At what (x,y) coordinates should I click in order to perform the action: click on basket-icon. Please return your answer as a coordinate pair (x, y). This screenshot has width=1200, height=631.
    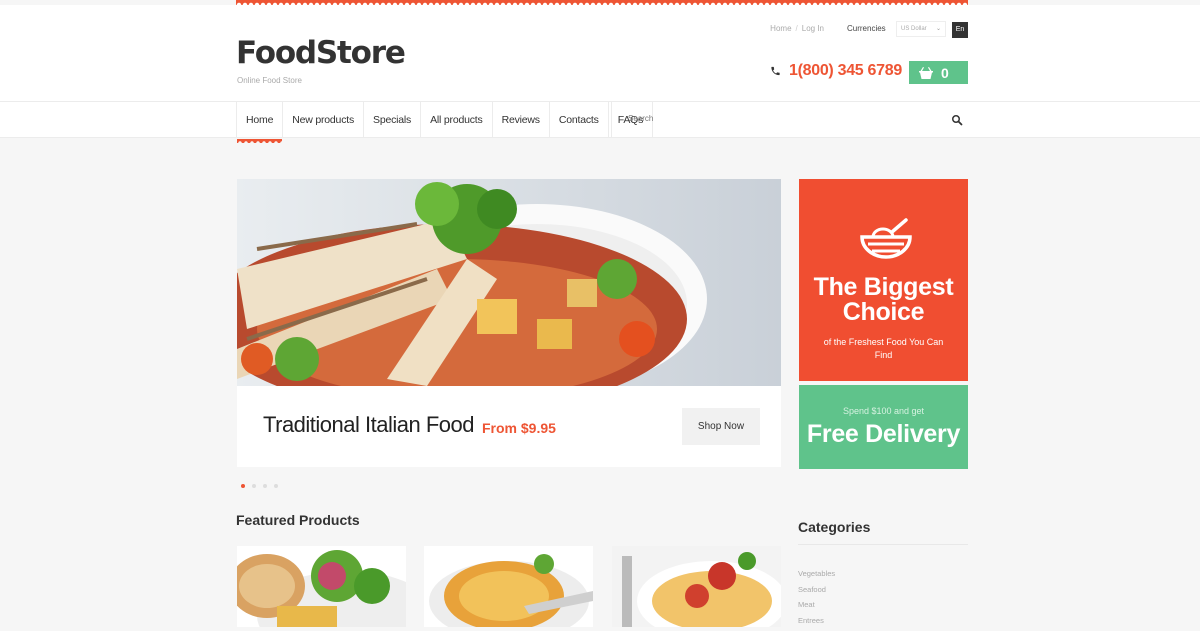
    Looking at the image, I should click on (926, 73).